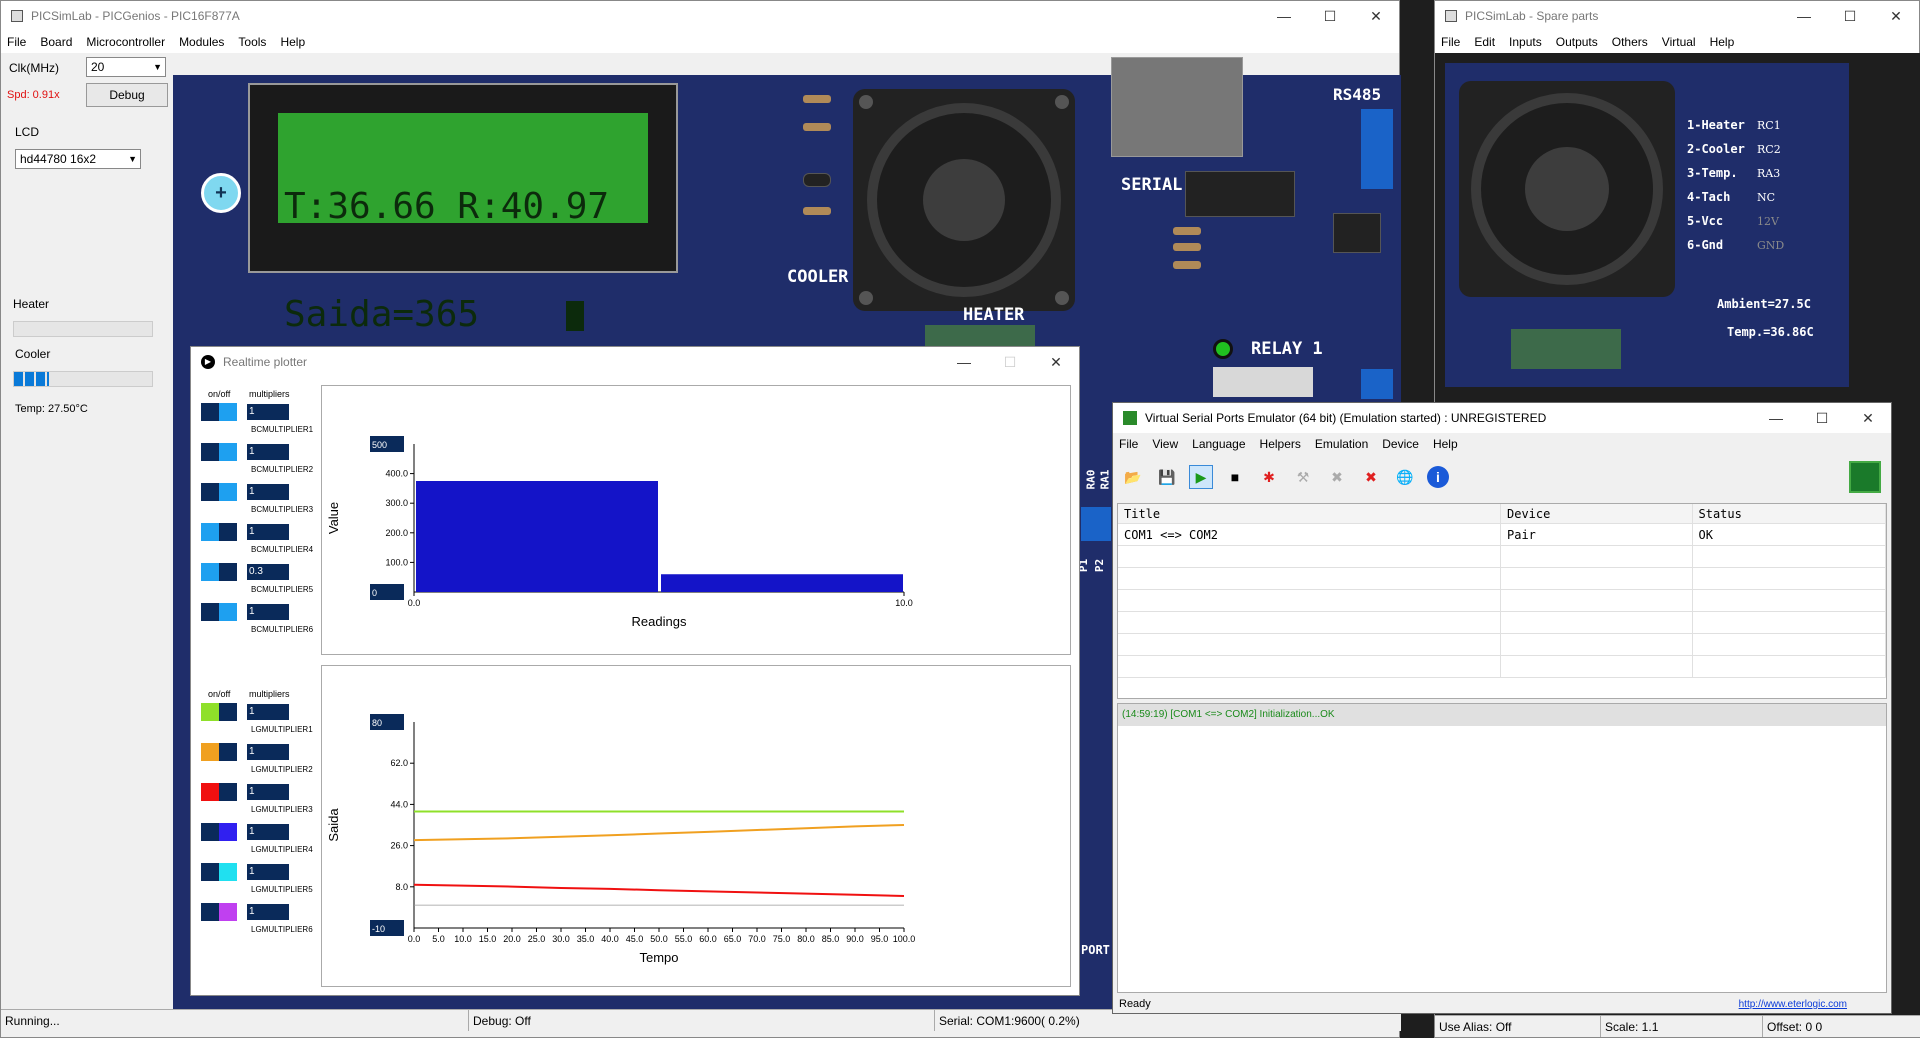 The image size is (1920, 1038). I want to click on start-emulation-icon: ▶, so click(1201, 477).